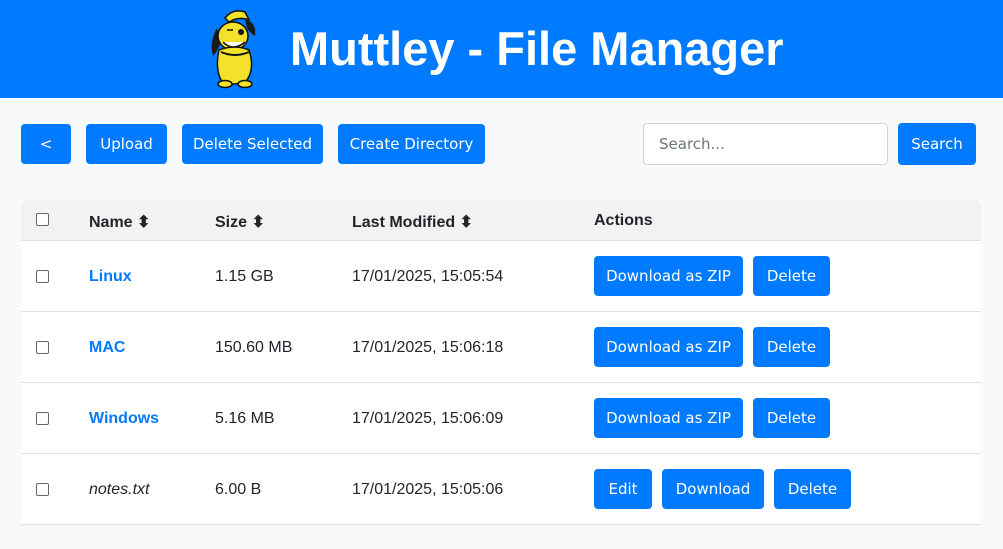  I want to click on last-modified: 17/01/2025, 15:06:09, so click(428, 418).